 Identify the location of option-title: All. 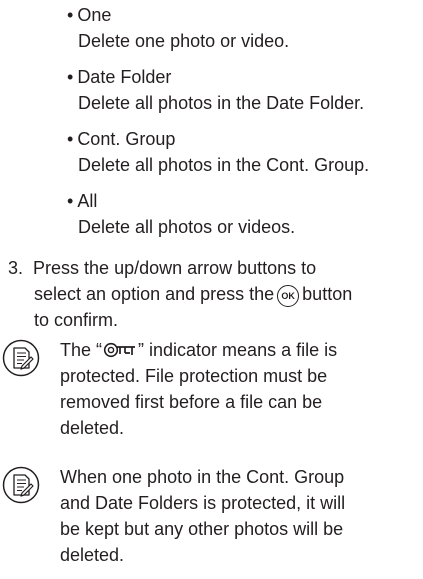
(181, 201).